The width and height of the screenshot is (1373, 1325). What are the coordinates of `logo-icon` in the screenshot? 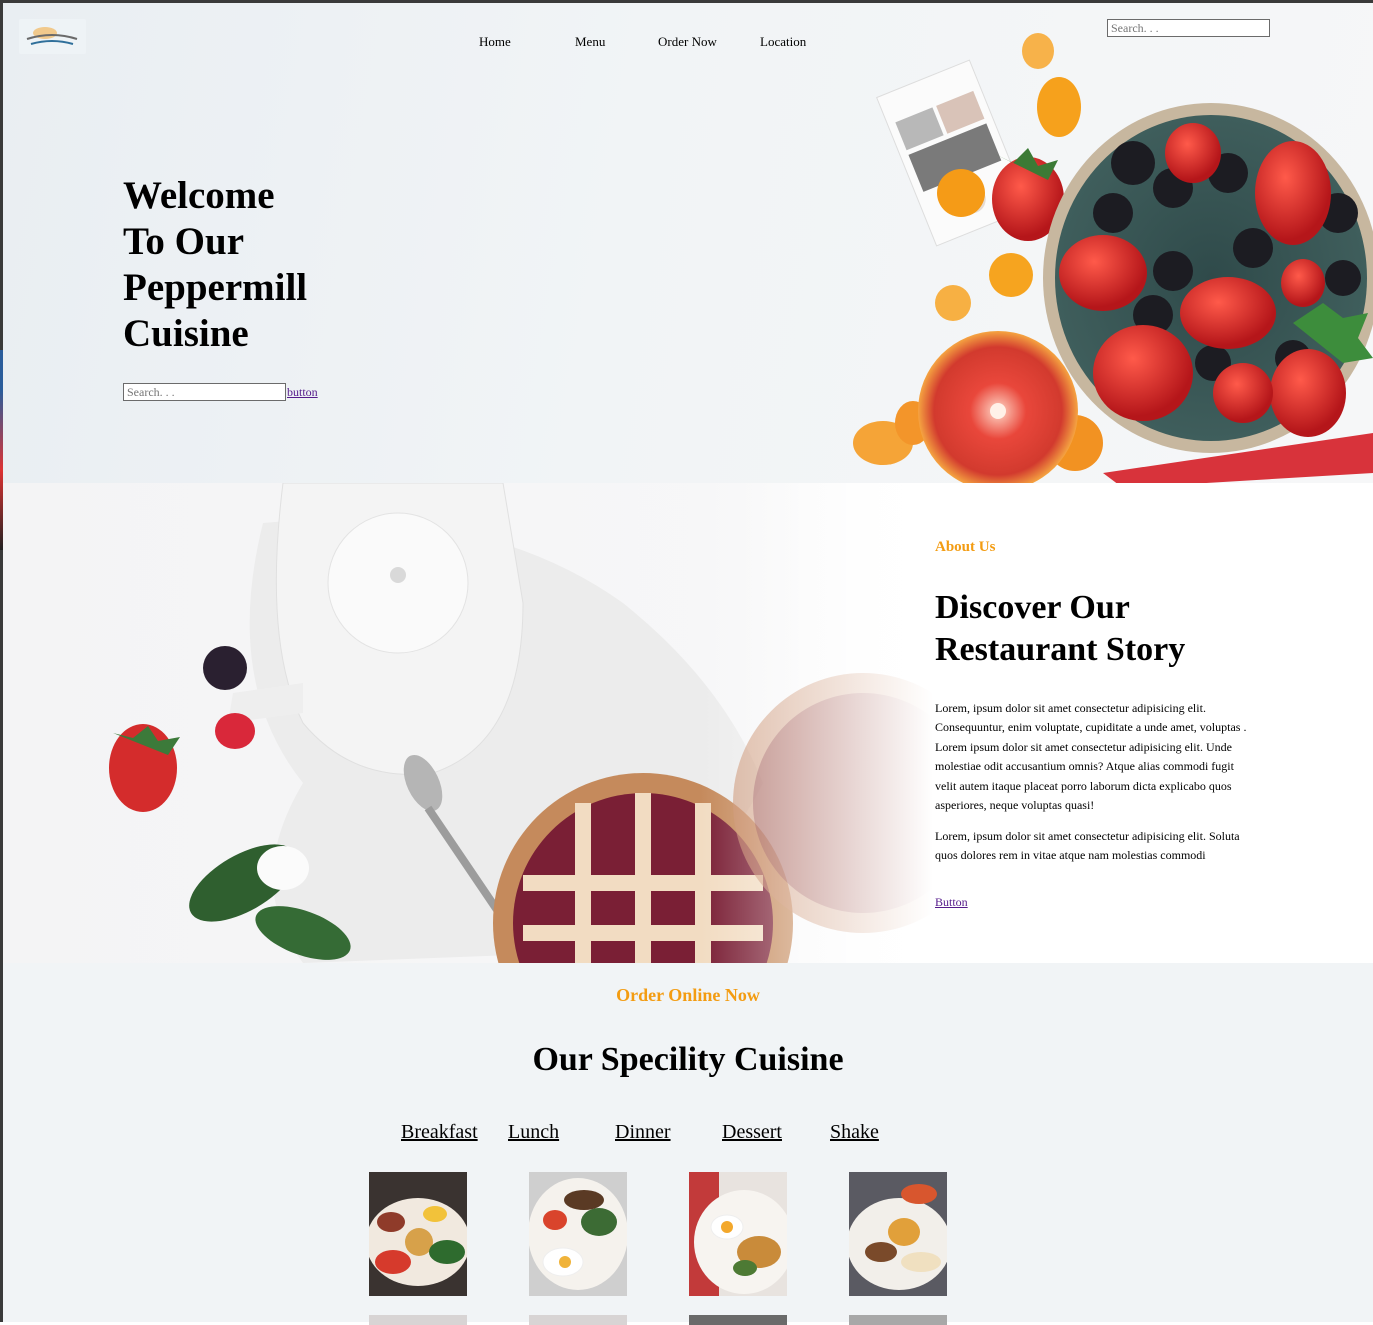 It's located at (52, 36).